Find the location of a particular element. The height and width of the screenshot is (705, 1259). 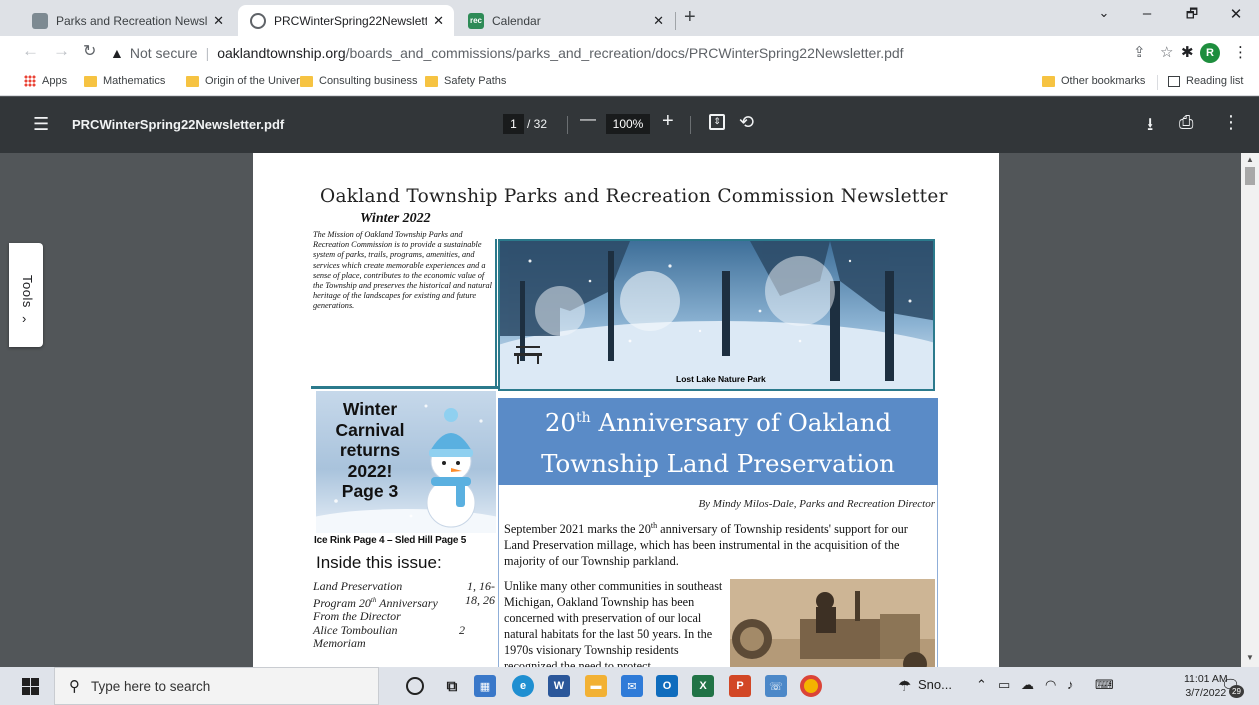

scroll-thumb is located at coordinates (1250, 176).